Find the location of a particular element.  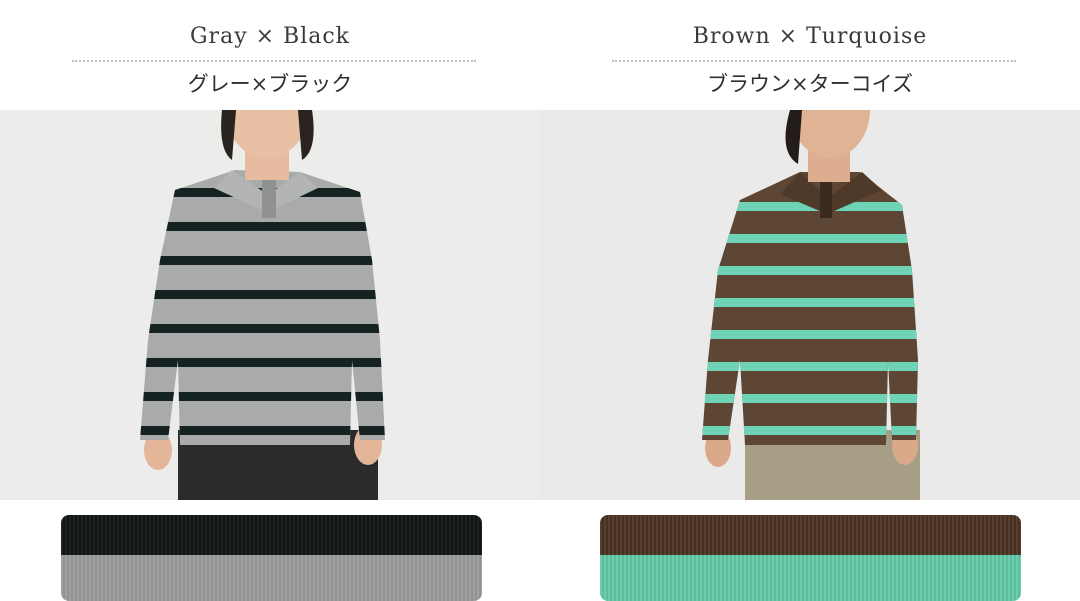

variant-title-english: Gray × Black is located at coordinates (270, 36).